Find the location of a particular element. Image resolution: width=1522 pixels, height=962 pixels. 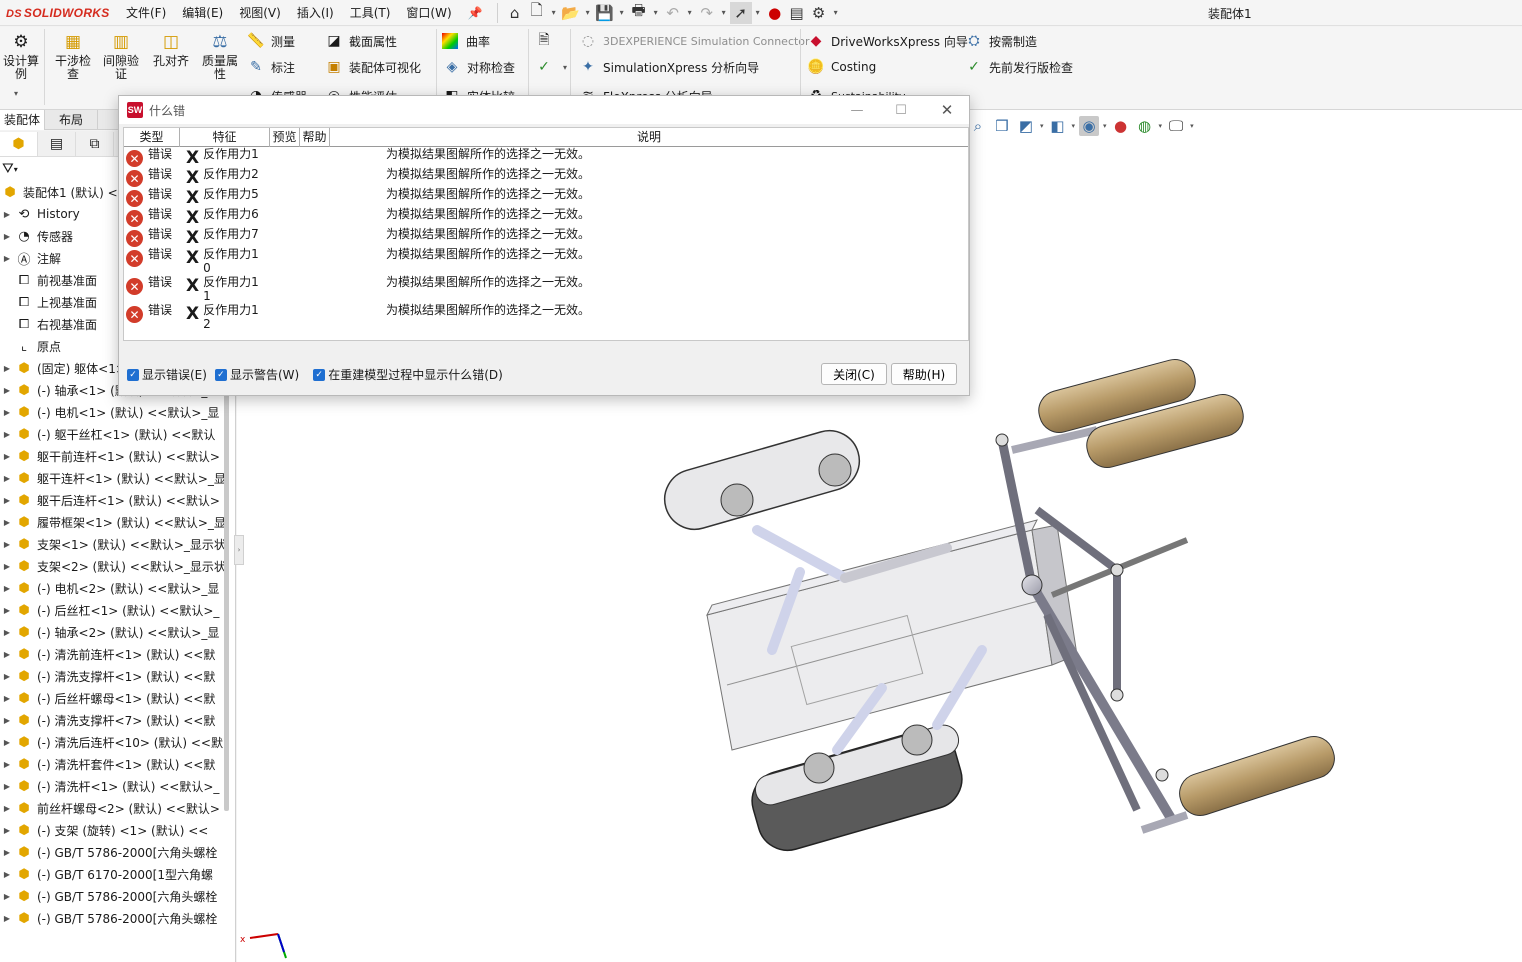

col-preview: 预览 is located at coordinates (285, 137).